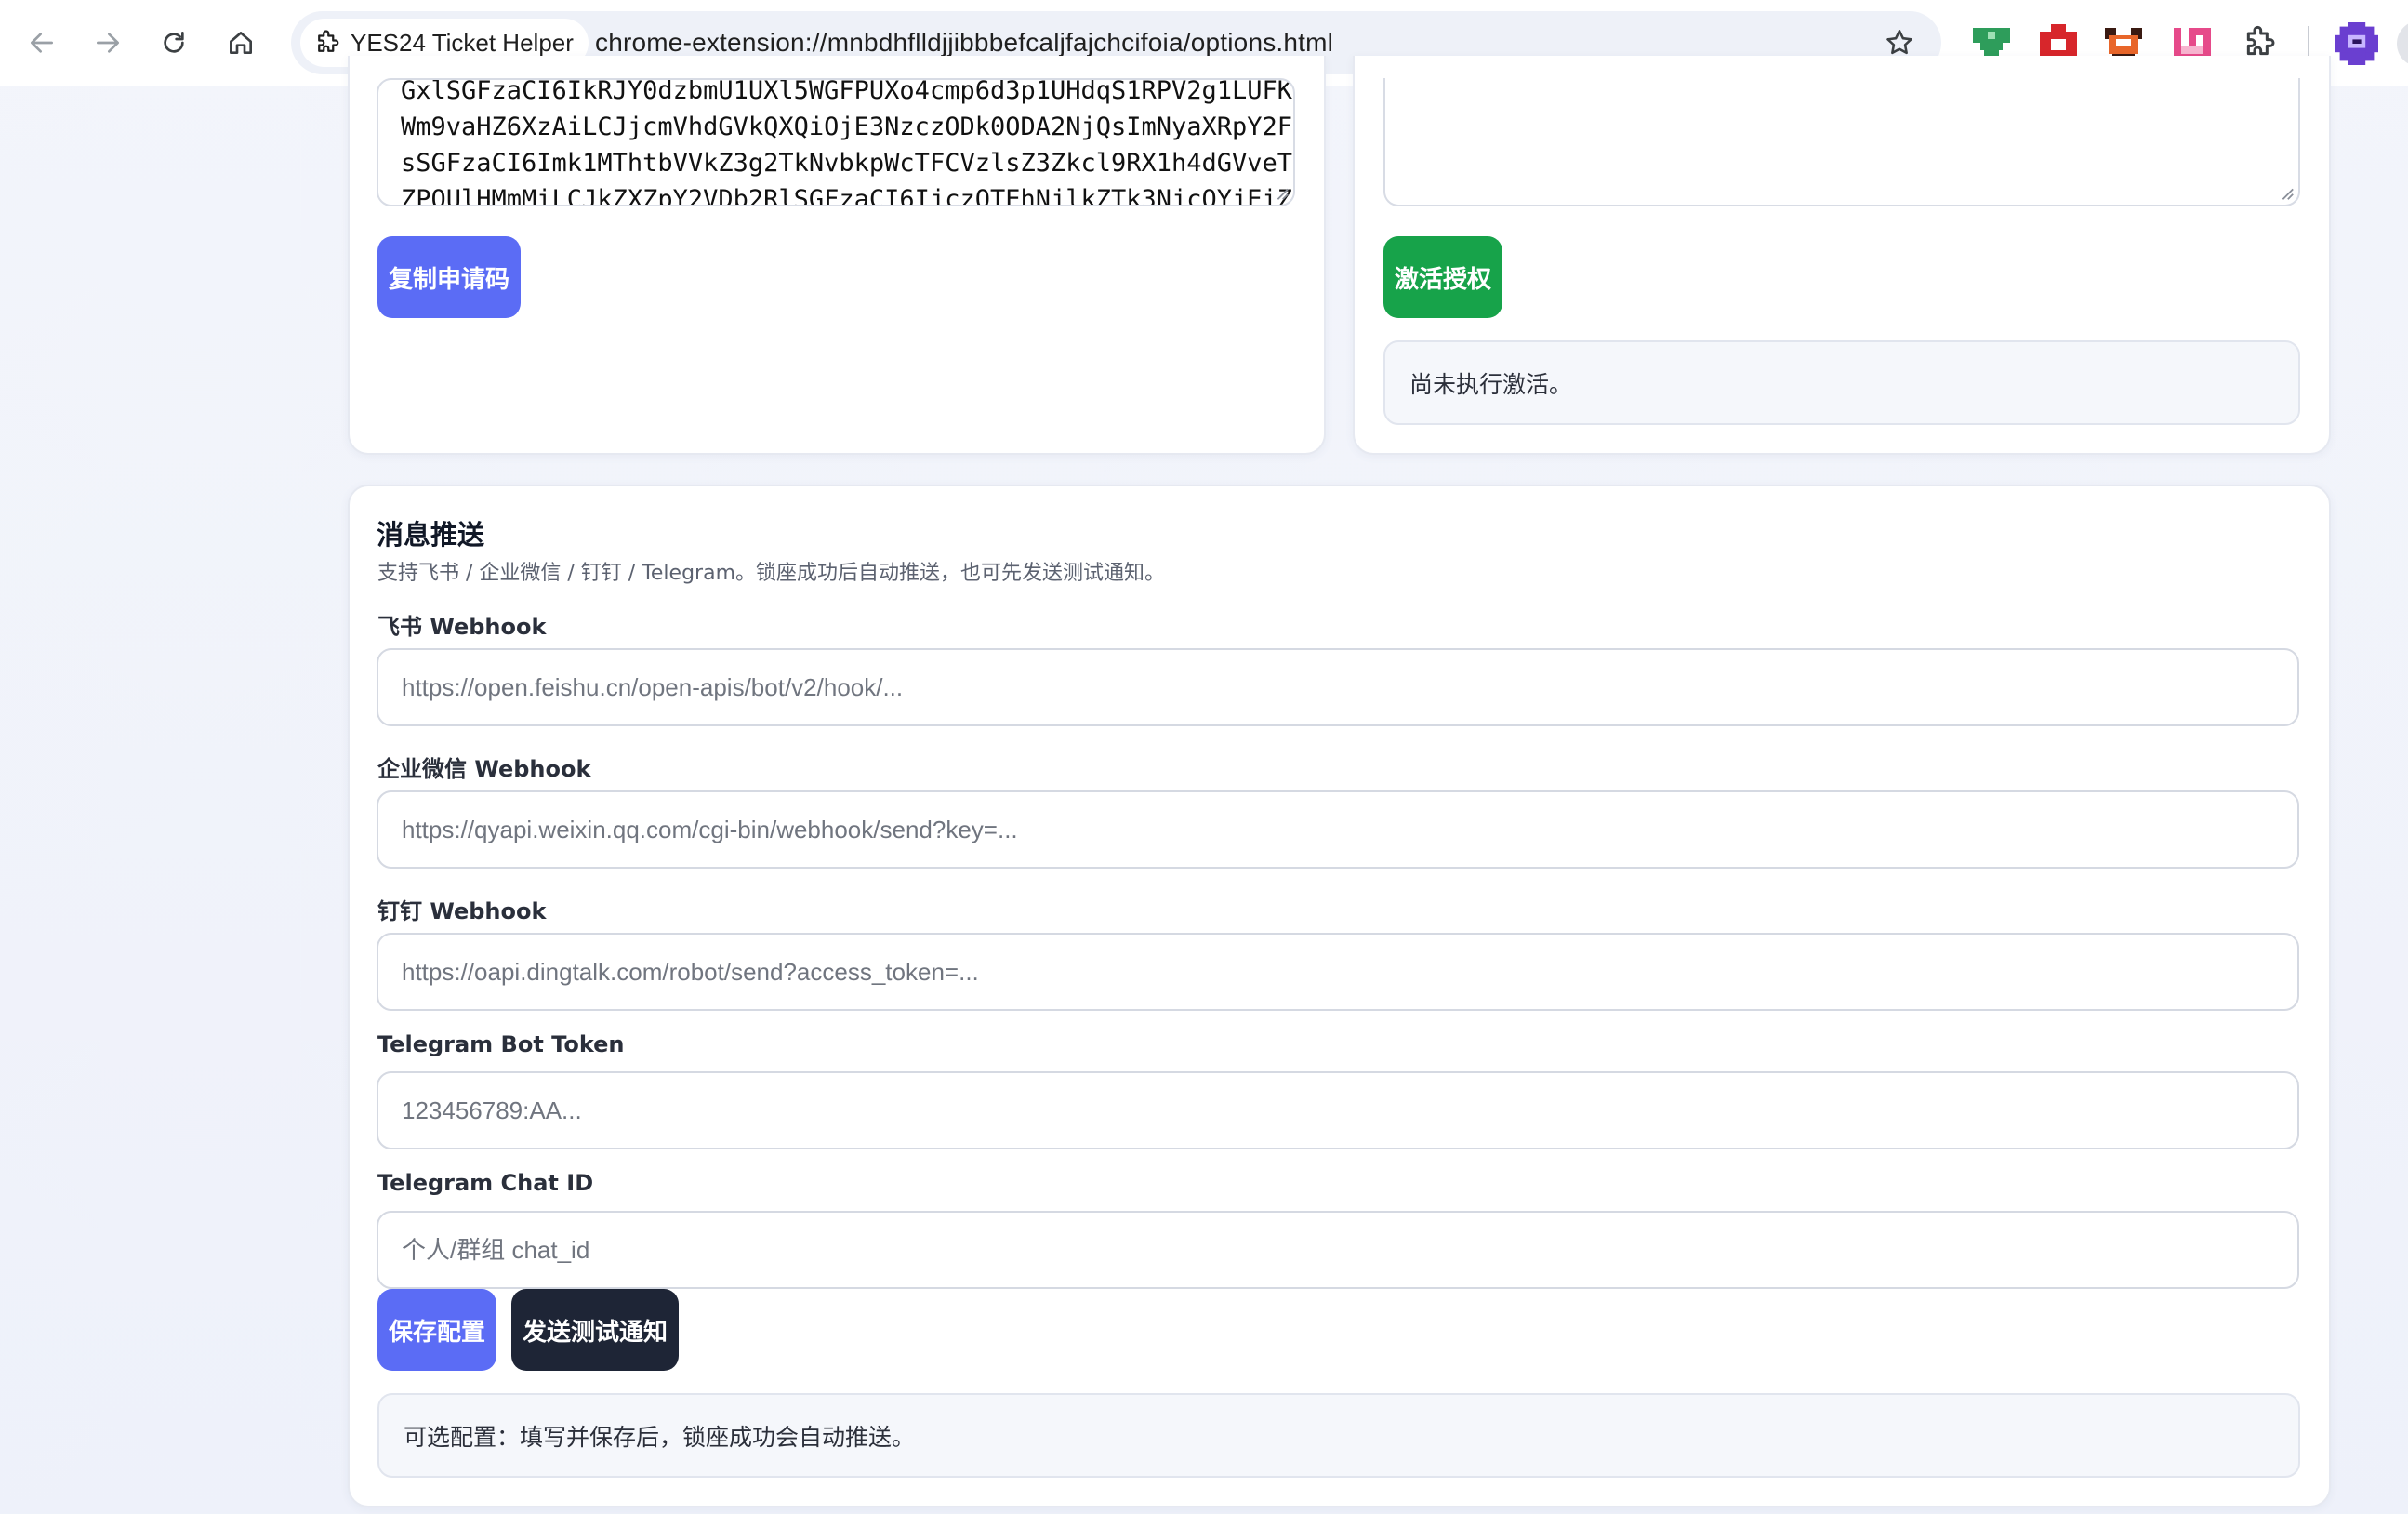  Describe the element at coordinates (449, 277) in the screenshot. I see `copy-request-code-button: 复制申请码` at that location.